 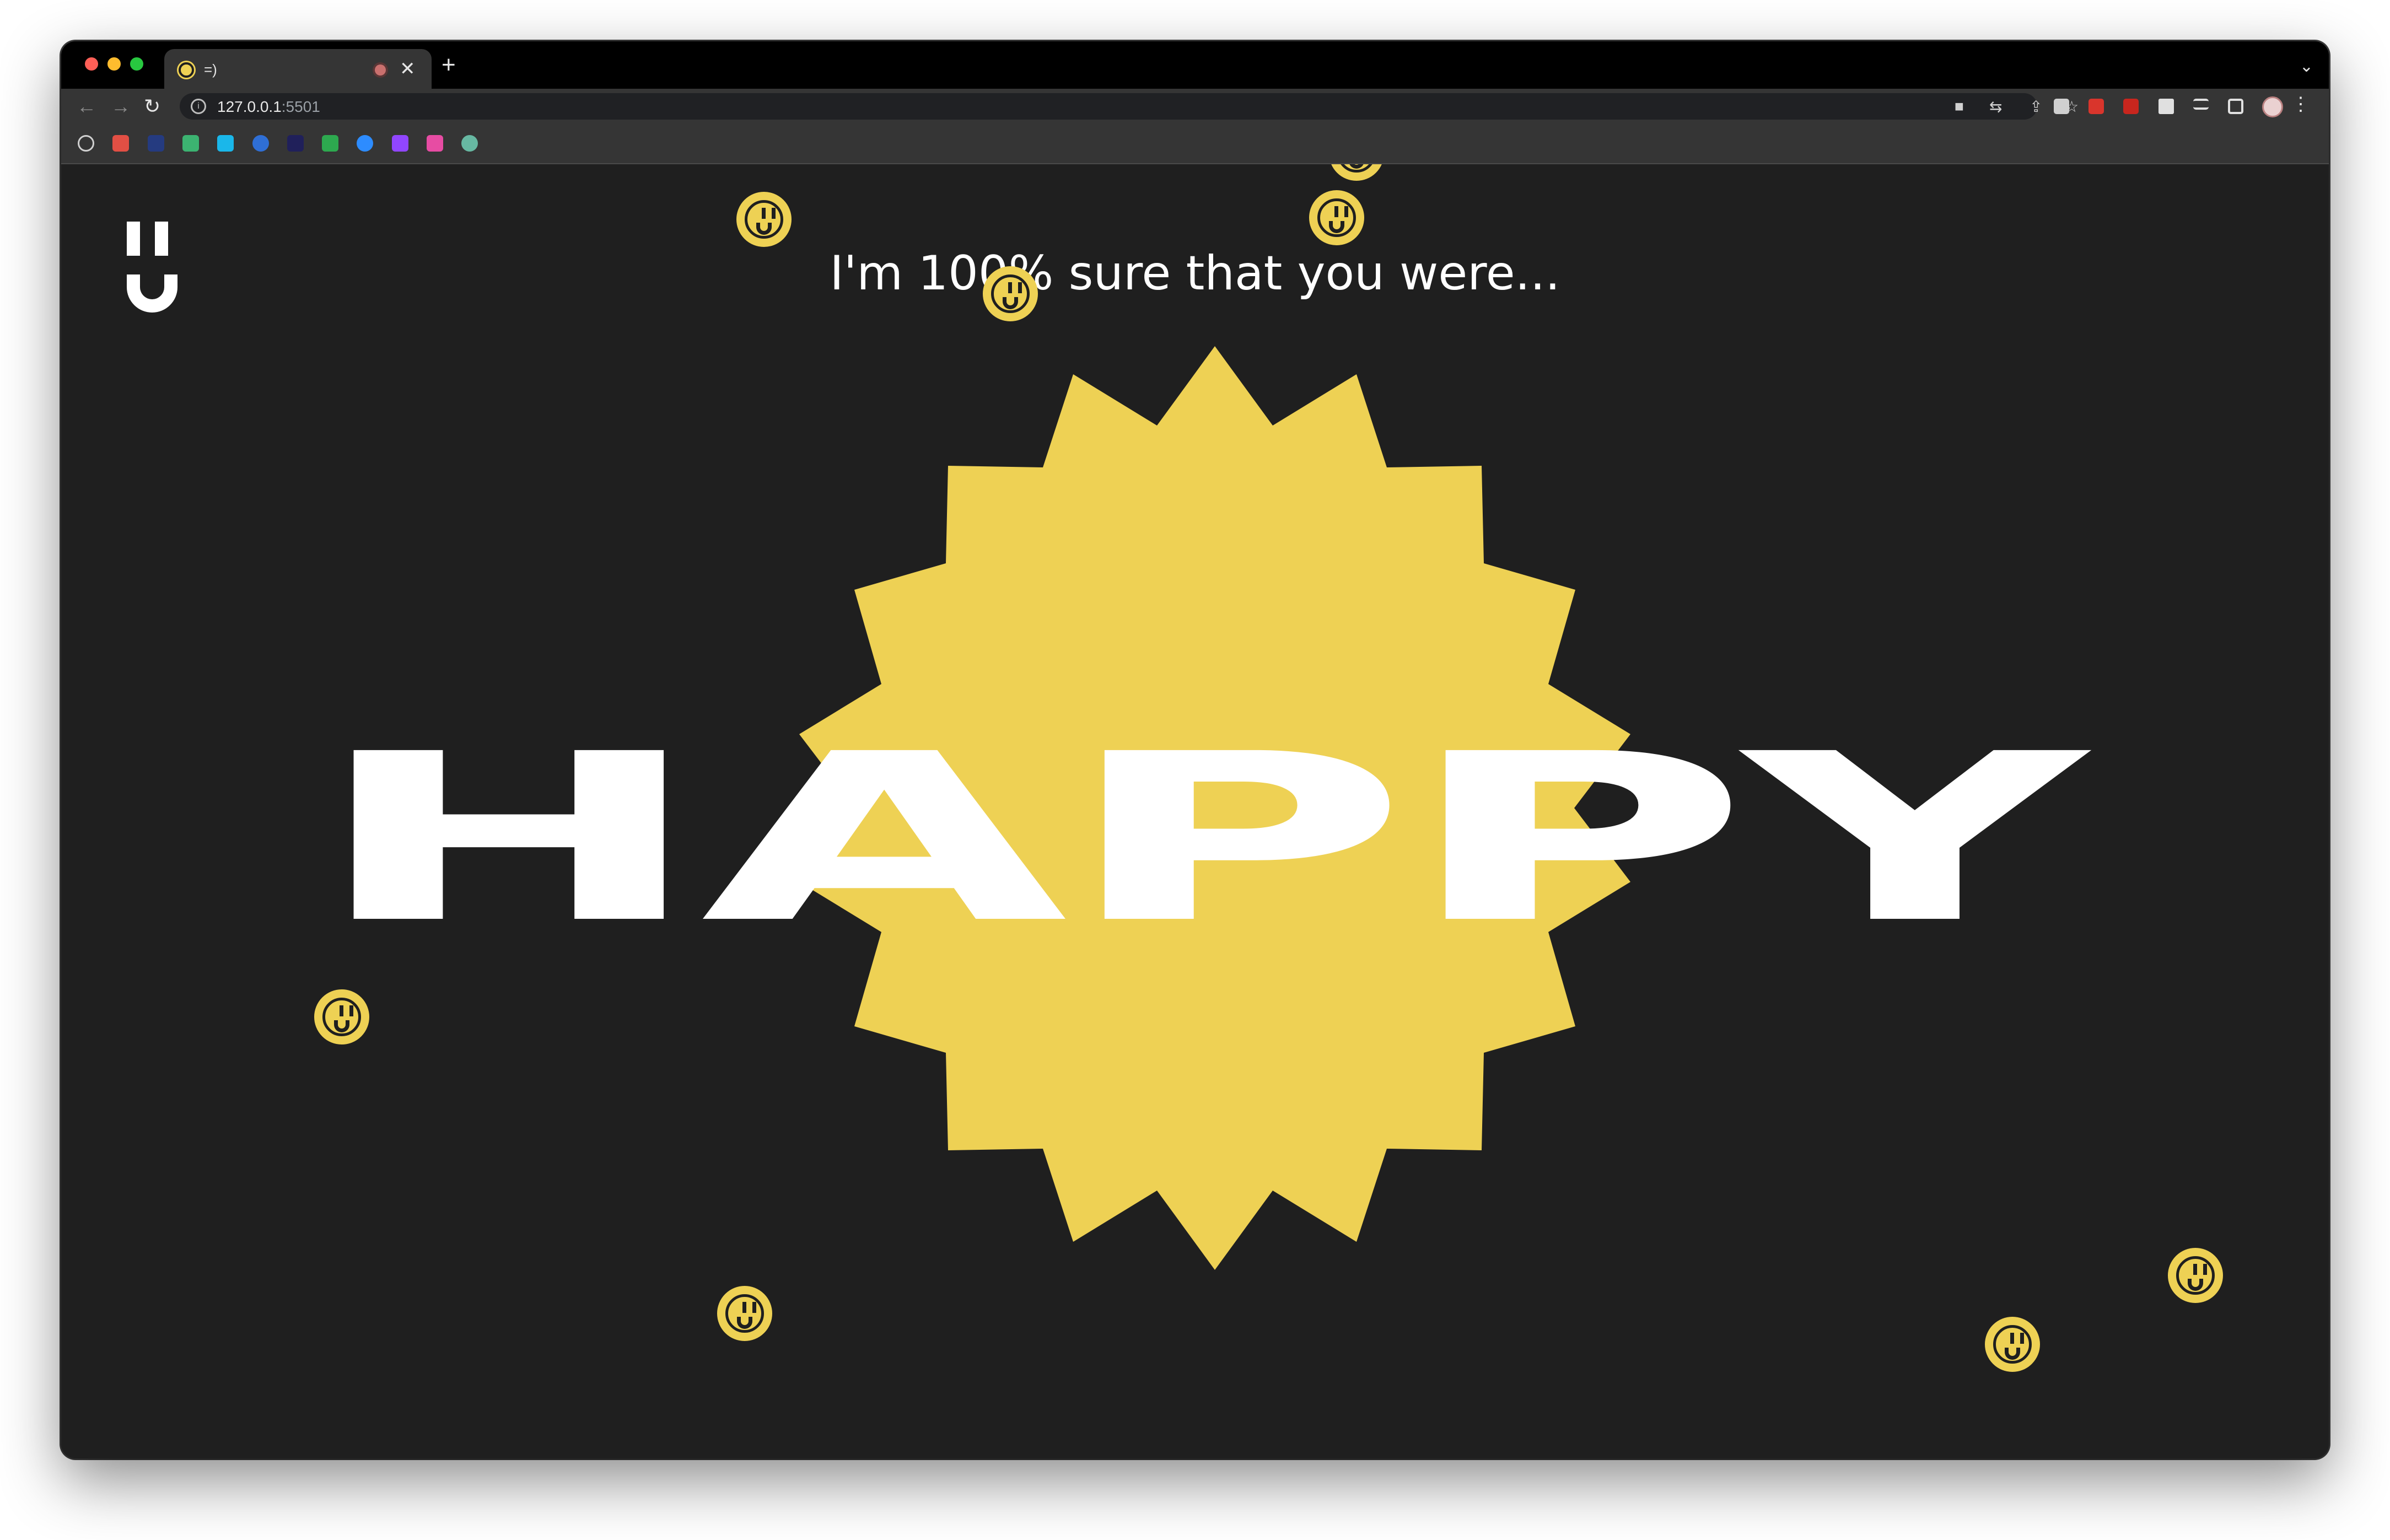 What do you see at coordinates (86, 144) in the screenshot?
I see `history-icon` at bounding box center [86, 144].